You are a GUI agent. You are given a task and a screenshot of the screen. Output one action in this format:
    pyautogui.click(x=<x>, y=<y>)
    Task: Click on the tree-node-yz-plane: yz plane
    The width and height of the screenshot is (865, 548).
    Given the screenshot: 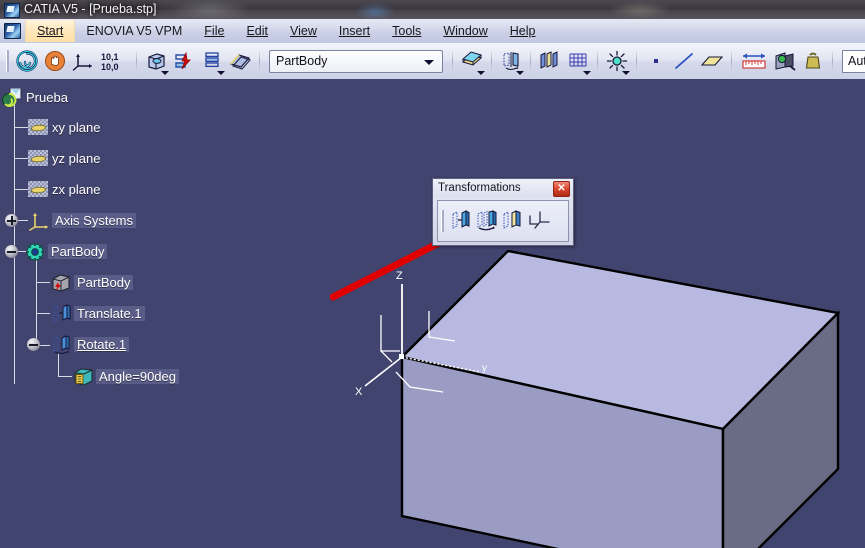 What is the action you would take?
    pyautogui.click(x=64, y=158)
    